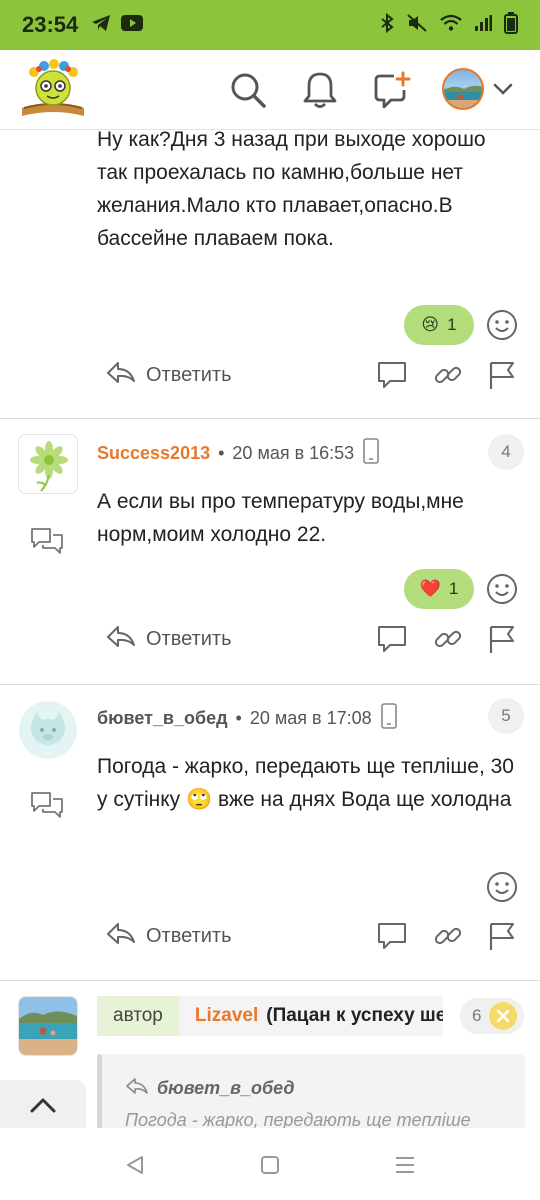 The image size is (540, 1200). I want to click on heart-emoji-icon: ❤️, so click(430, 588).